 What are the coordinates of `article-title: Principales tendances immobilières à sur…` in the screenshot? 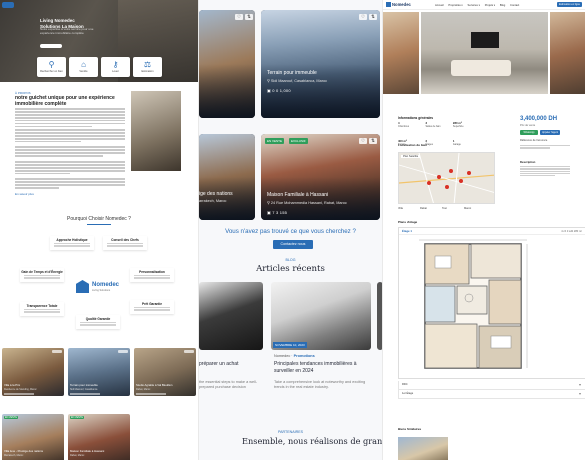 It's located at (324, 367).